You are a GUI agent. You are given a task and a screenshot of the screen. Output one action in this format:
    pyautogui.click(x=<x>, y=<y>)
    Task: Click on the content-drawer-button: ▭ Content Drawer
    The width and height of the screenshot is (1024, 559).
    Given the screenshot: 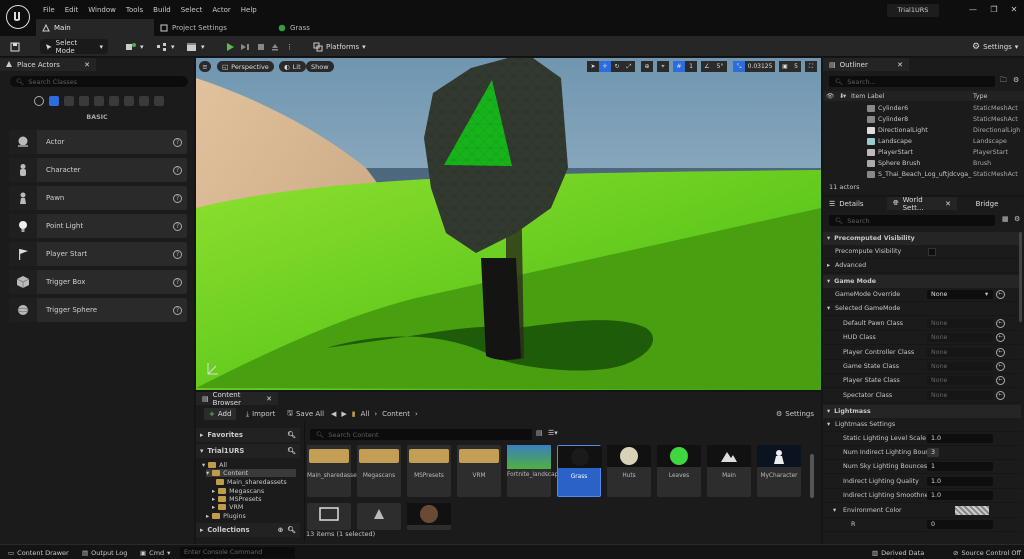 What is the action you would take?
    pyautogui.click(x=38, y=552)
    